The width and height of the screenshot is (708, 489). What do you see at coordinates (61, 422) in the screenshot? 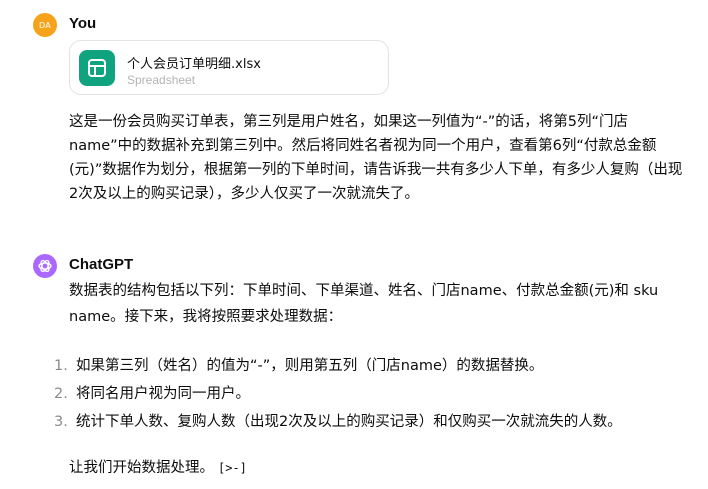
I see `list-item-number: 3.` at bounding box center [61, 422].